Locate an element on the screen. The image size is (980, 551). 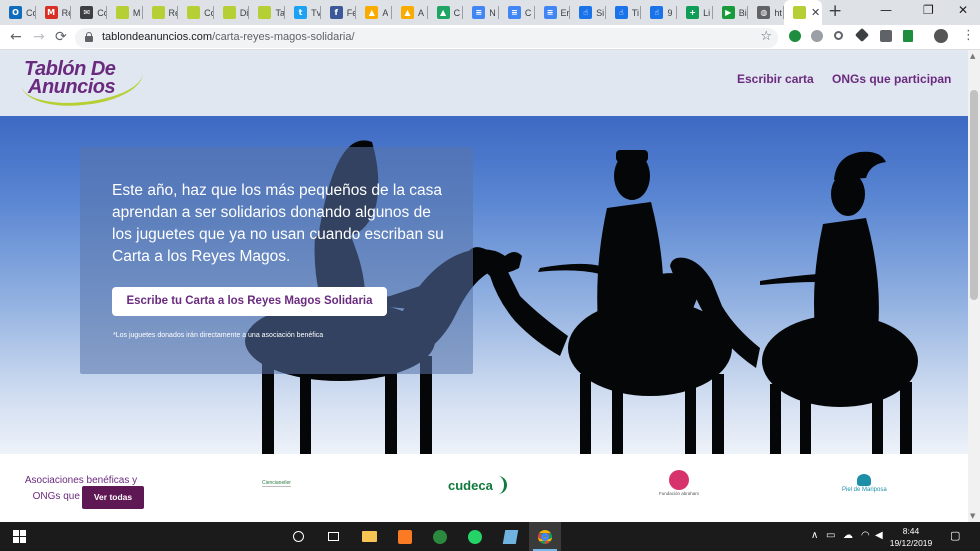
taskbar-clock: 8:44 19/12/2019 is located at coordinates (911, 537).